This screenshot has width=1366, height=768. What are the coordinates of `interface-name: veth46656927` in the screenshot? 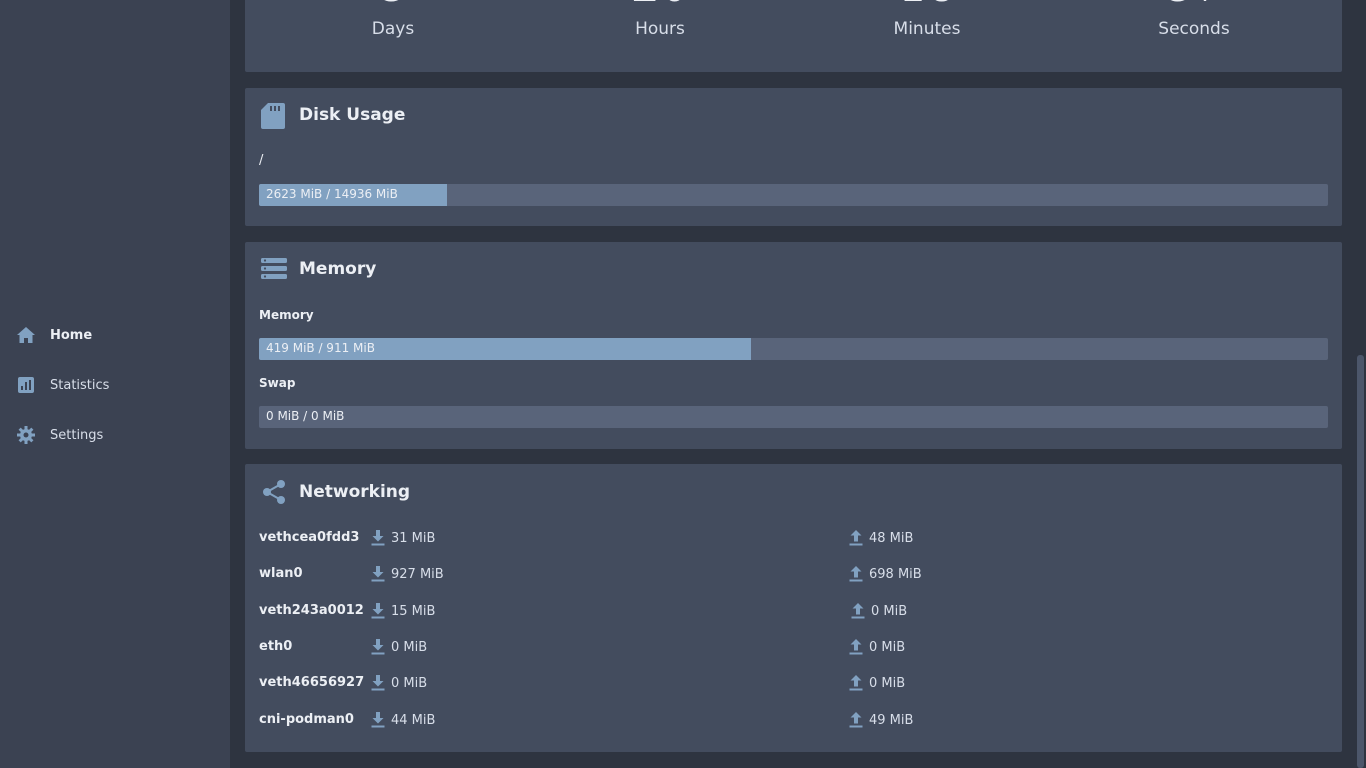 It's located at (312, 682).